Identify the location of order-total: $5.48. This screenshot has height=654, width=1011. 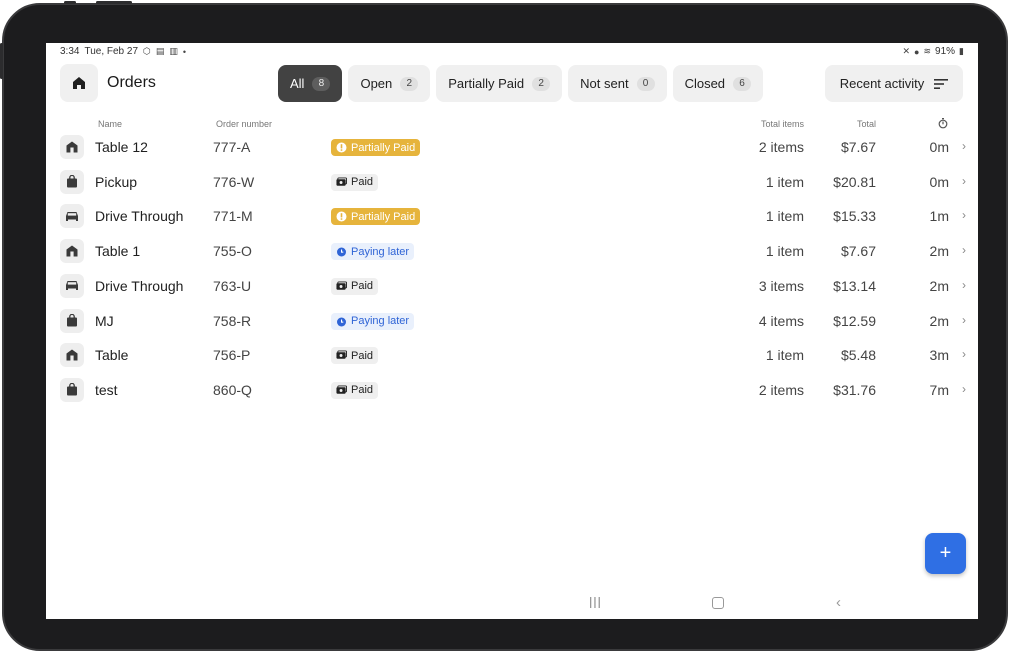
(858, 355).